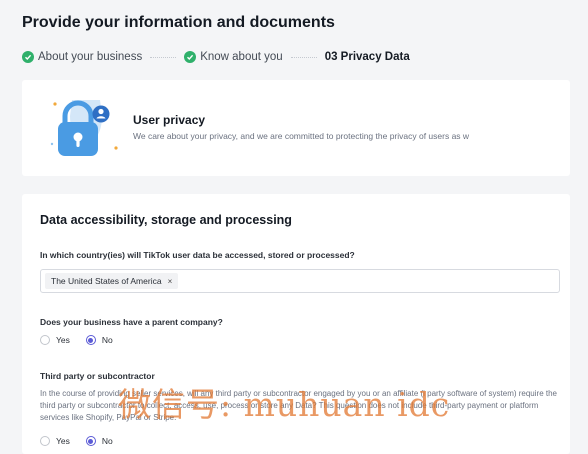  I want to click on country-multiselect: The United States of America ×, so click(300, 281).